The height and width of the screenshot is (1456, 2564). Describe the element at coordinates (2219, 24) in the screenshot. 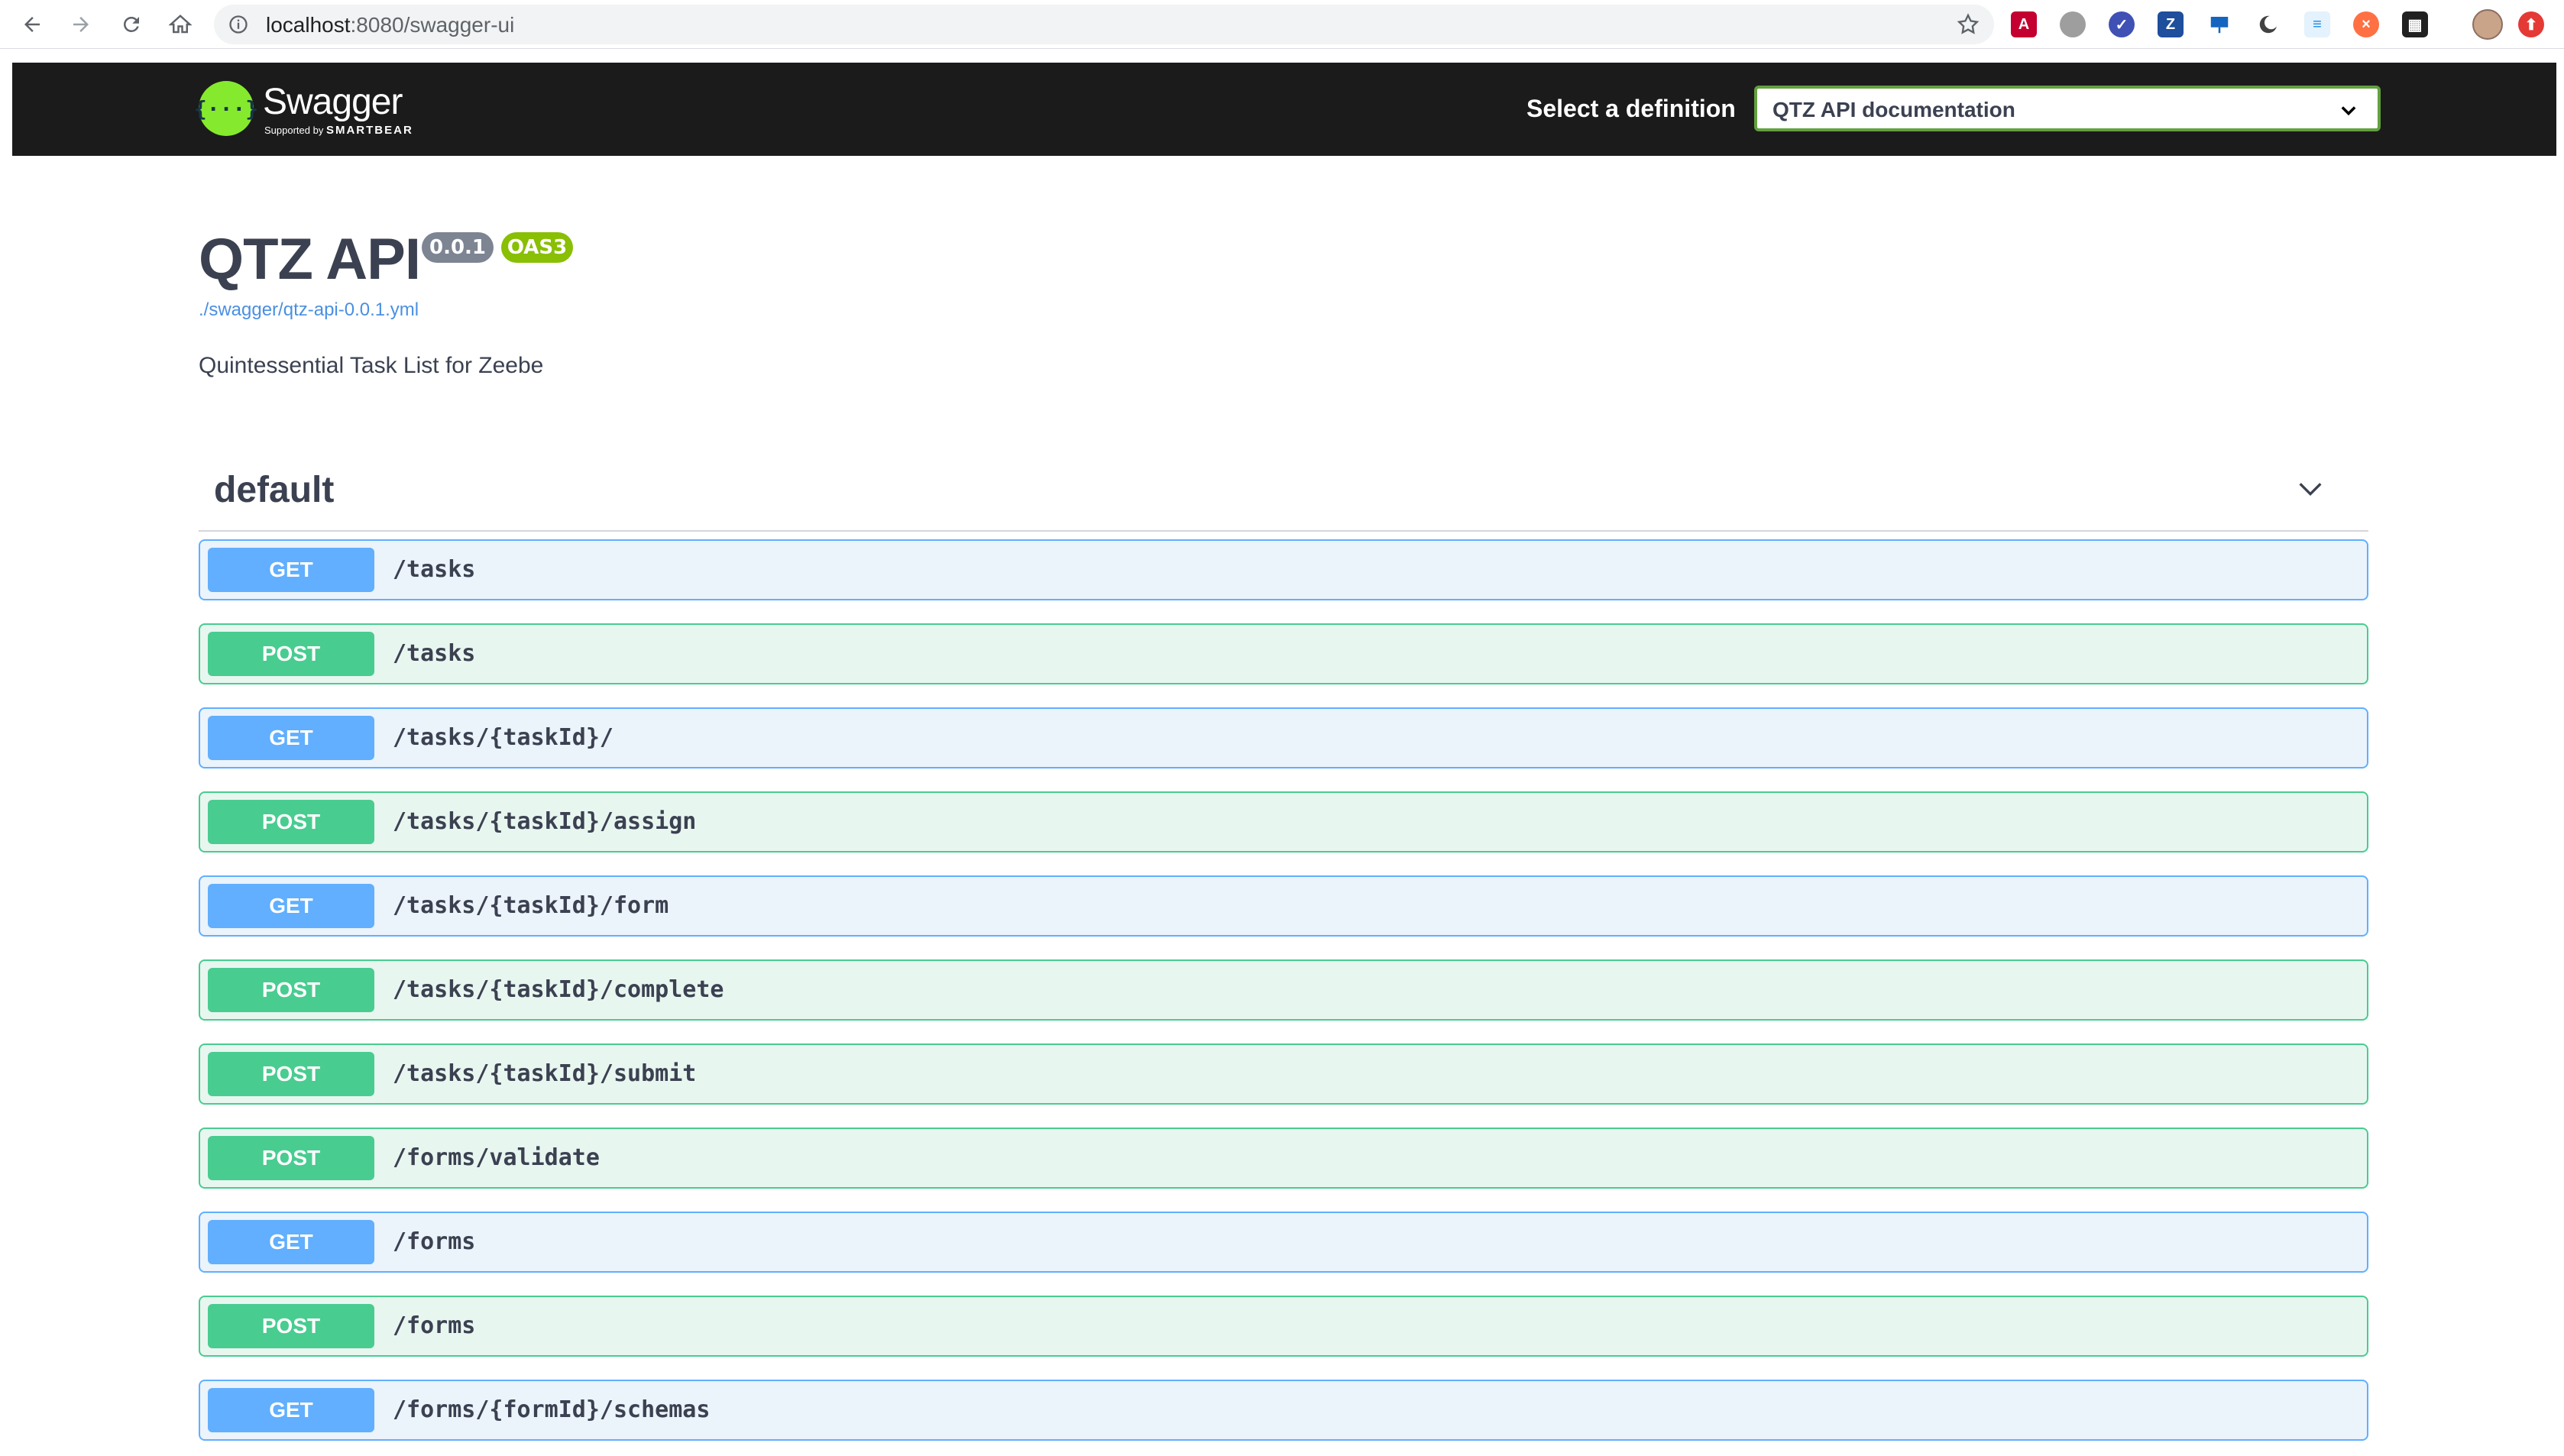

I see `presentation-extension-icon` at that location.